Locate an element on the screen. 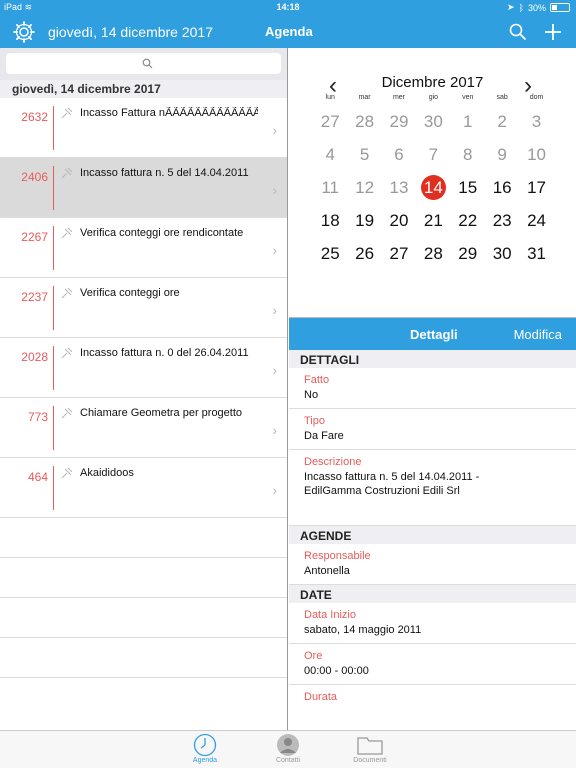 This screenshot has width=576, height=768. field-label: Ore is located at coordinates (313, 656).